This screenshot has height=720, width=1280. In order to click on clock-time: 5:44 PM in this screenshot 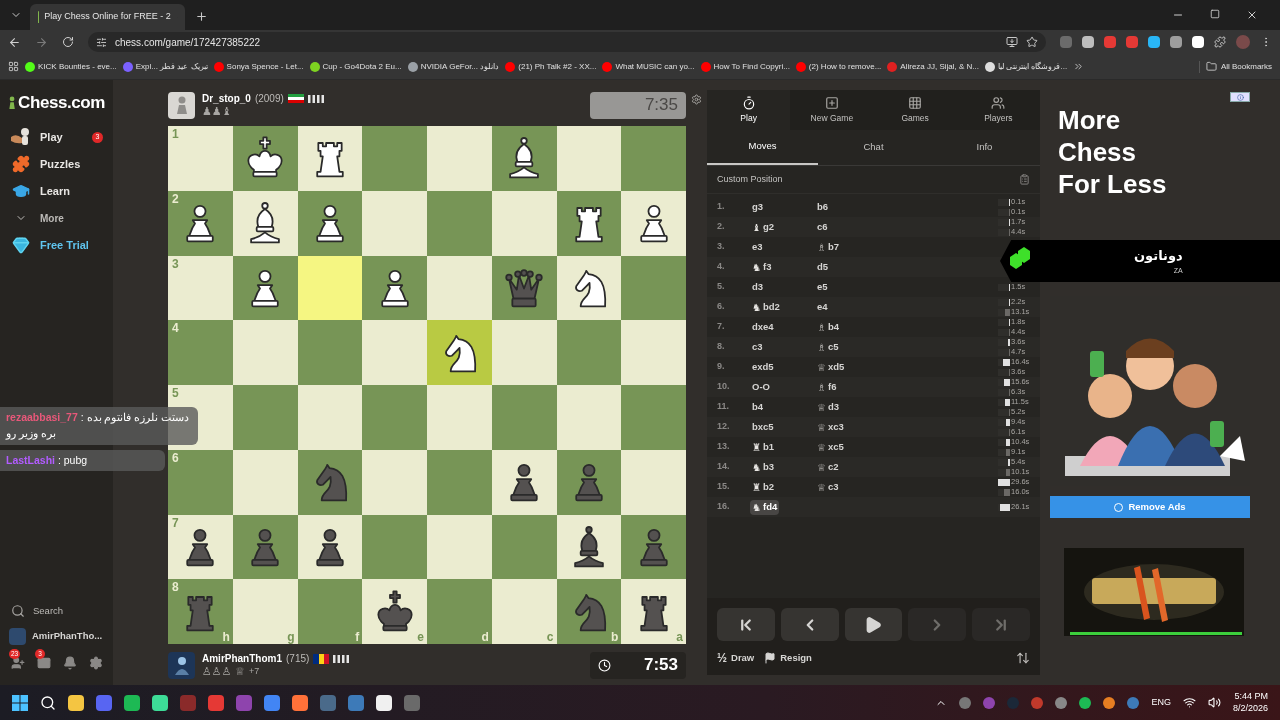, I will do `click(1251, 697)`.